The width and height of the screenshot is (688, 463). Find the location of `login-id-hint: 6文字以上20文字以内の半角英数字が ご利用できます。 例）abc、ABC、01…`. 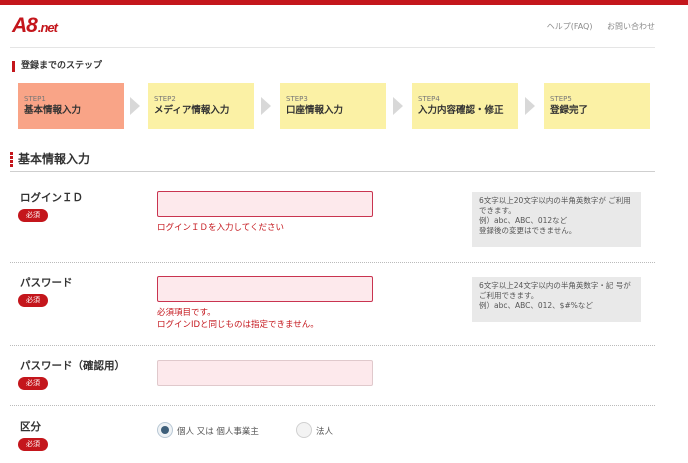

login-id-hint: 6文字以上20文字以内の半角英数字が ご利用できます。 例）abc、ABC、01… is located at coordinates (556, 219).